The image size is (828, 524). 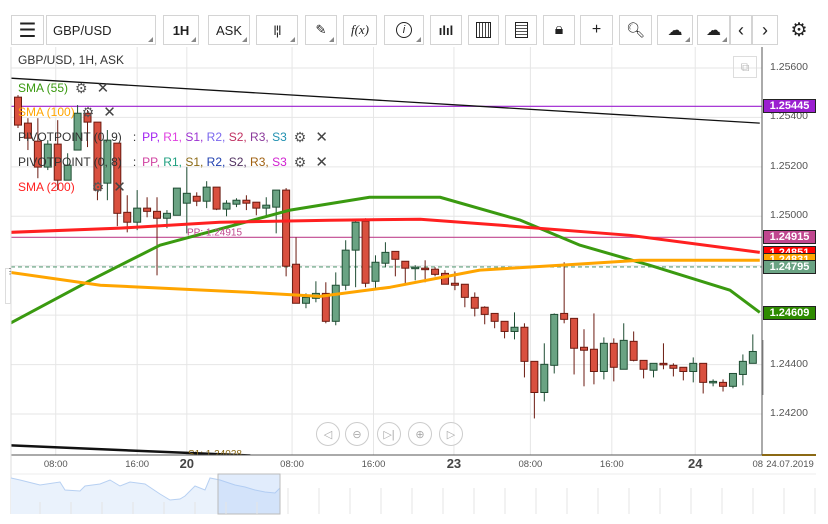 I want to click on x-tick-label: 20, so click(x=187, y=463).